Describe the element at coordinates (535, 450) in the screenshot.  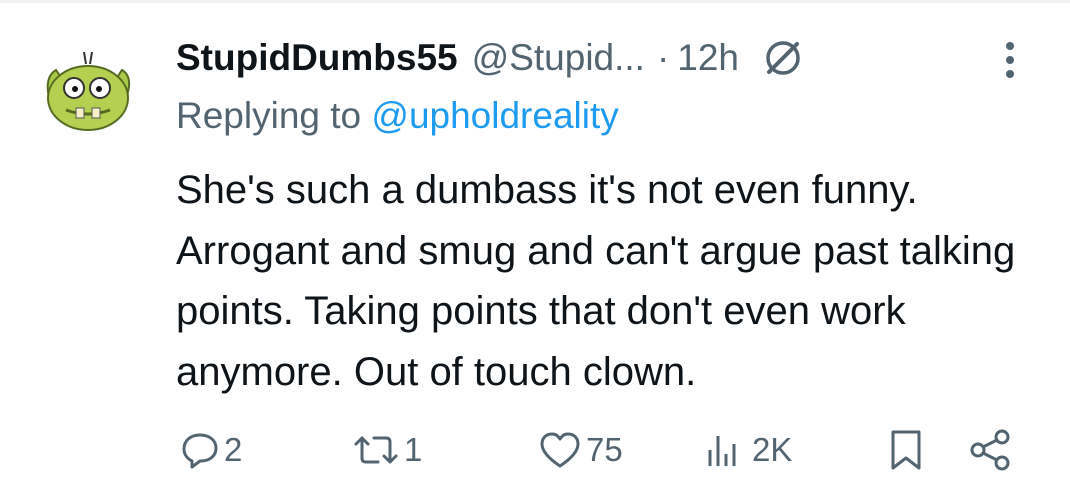
I see `action-bar: 2 1 75 2K` at that location.